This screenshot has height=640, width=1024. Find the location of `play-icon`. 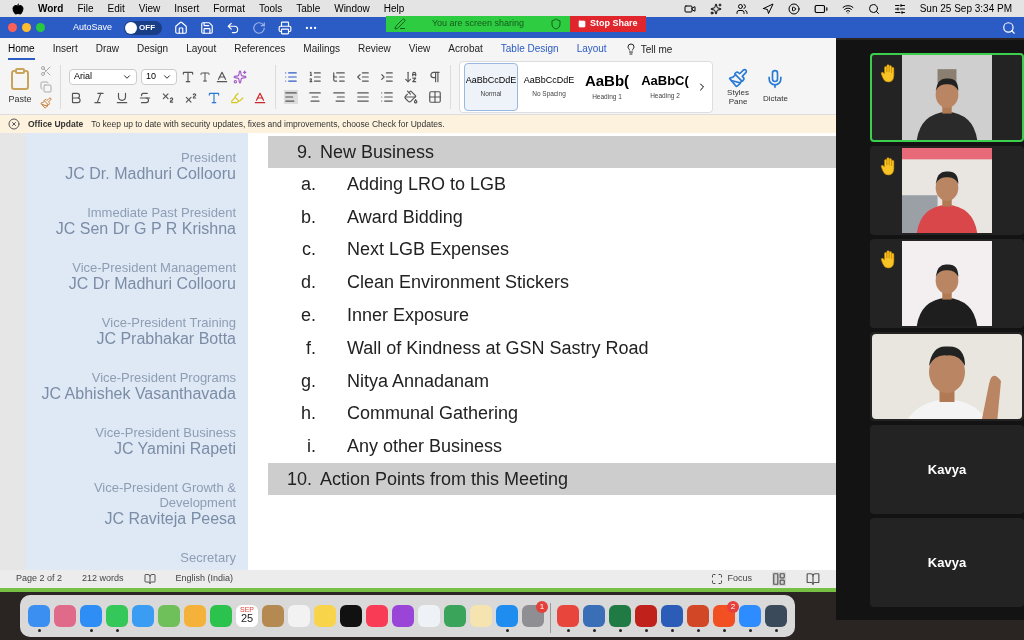

play-icon is located at coordinates (793, 8).